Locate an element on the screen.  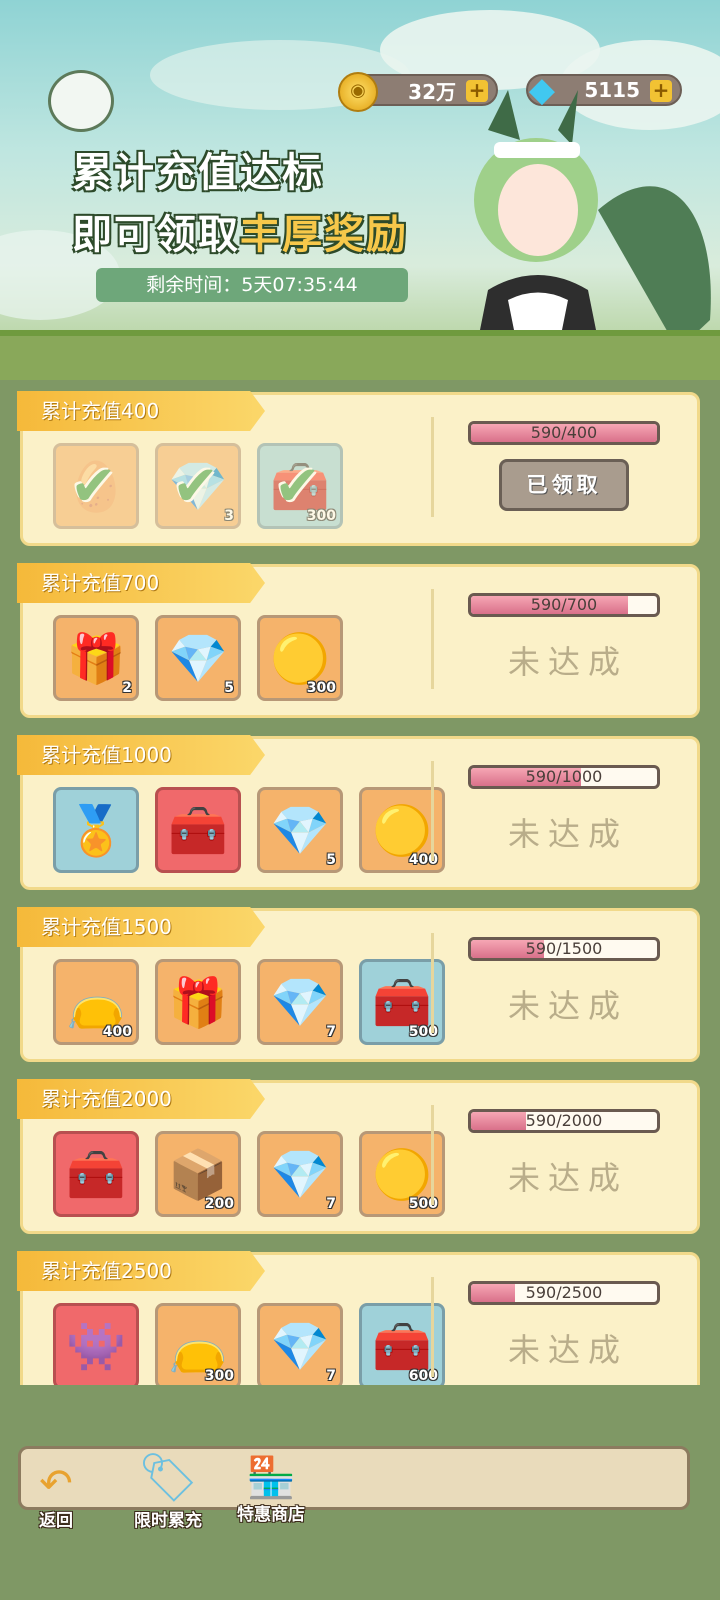
coin-icon: ◉ is located at coordinates (358, 92).